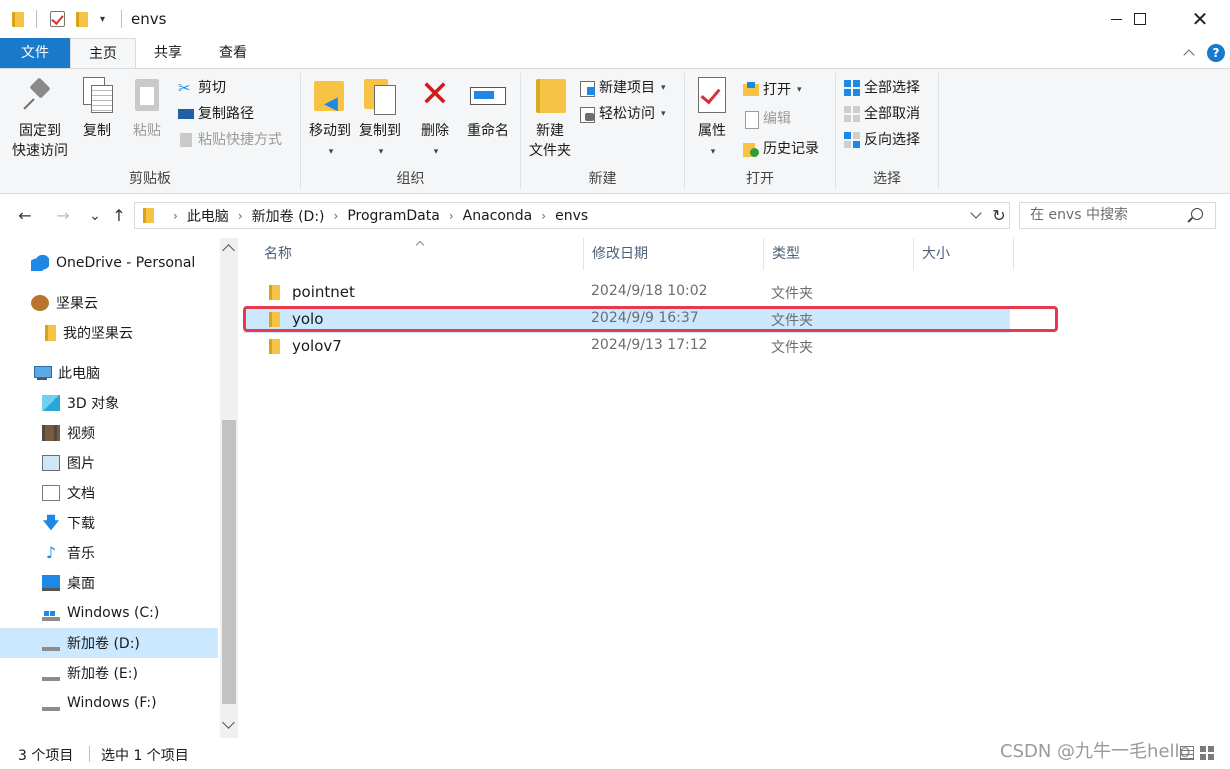  What do you see at coordinates (380, 119) in the screenshot?
I see `copy-to-button: 复制到 ▾` at bounding box center [380, 119].